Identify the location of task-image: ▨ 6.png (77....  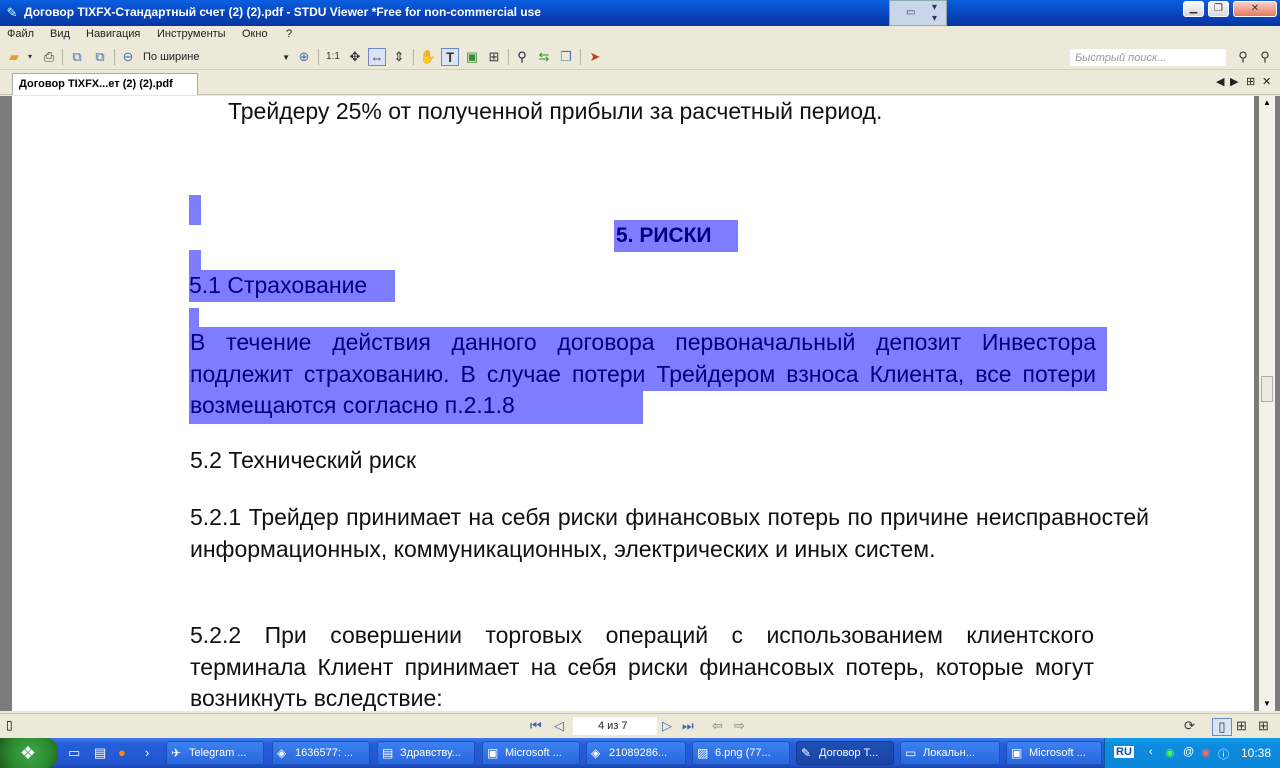
(741, 753).